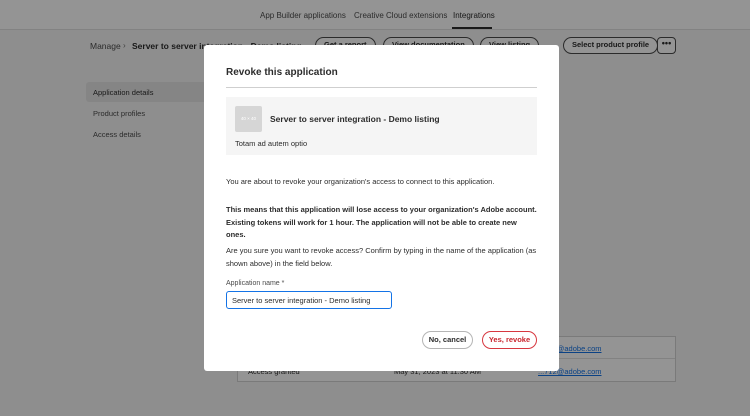  I want to click on divider, so click(381, 87).